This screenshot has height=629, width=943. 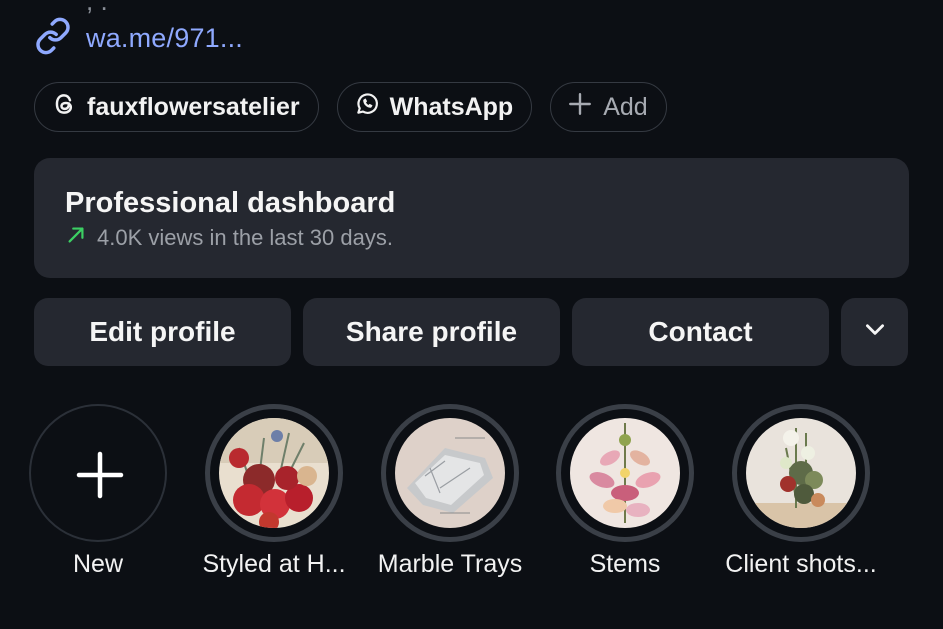 What do you see at coordinates (367, 107) in the screenshot?
I see `whatsapp-icon` at bounding box center [367, 107].